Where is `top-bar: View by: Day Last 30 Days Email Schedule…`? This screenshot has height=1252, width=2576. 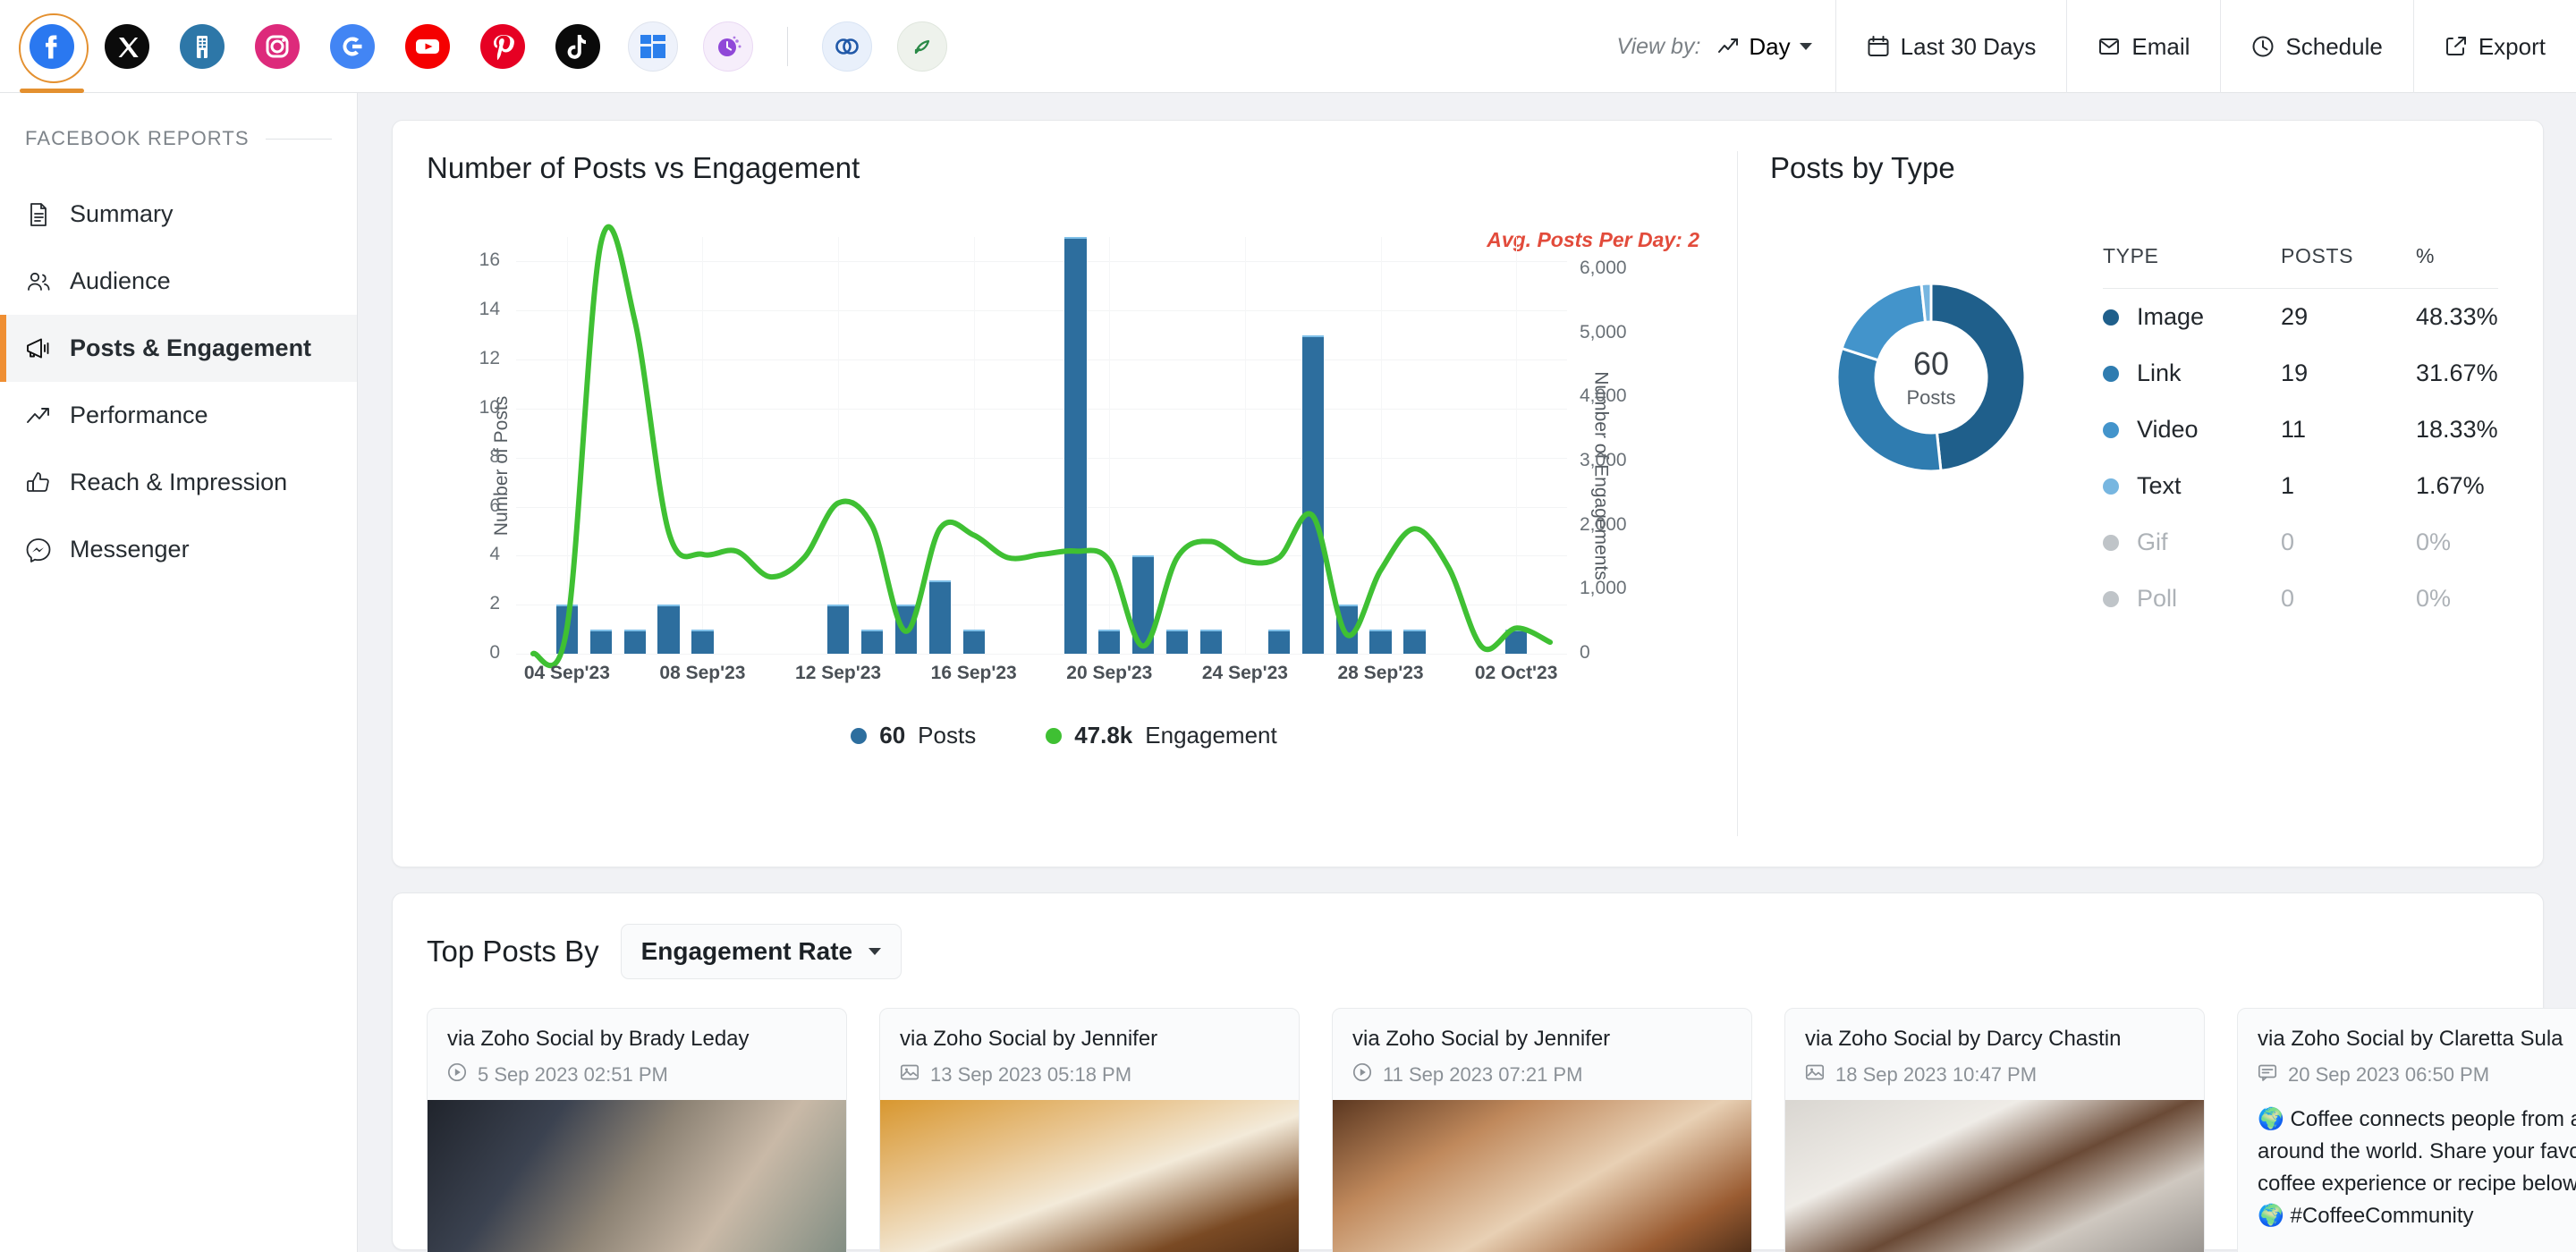
top-bar: View by: Day Last 30 Days Email Schedule… is located at coordinates (1288, 46).